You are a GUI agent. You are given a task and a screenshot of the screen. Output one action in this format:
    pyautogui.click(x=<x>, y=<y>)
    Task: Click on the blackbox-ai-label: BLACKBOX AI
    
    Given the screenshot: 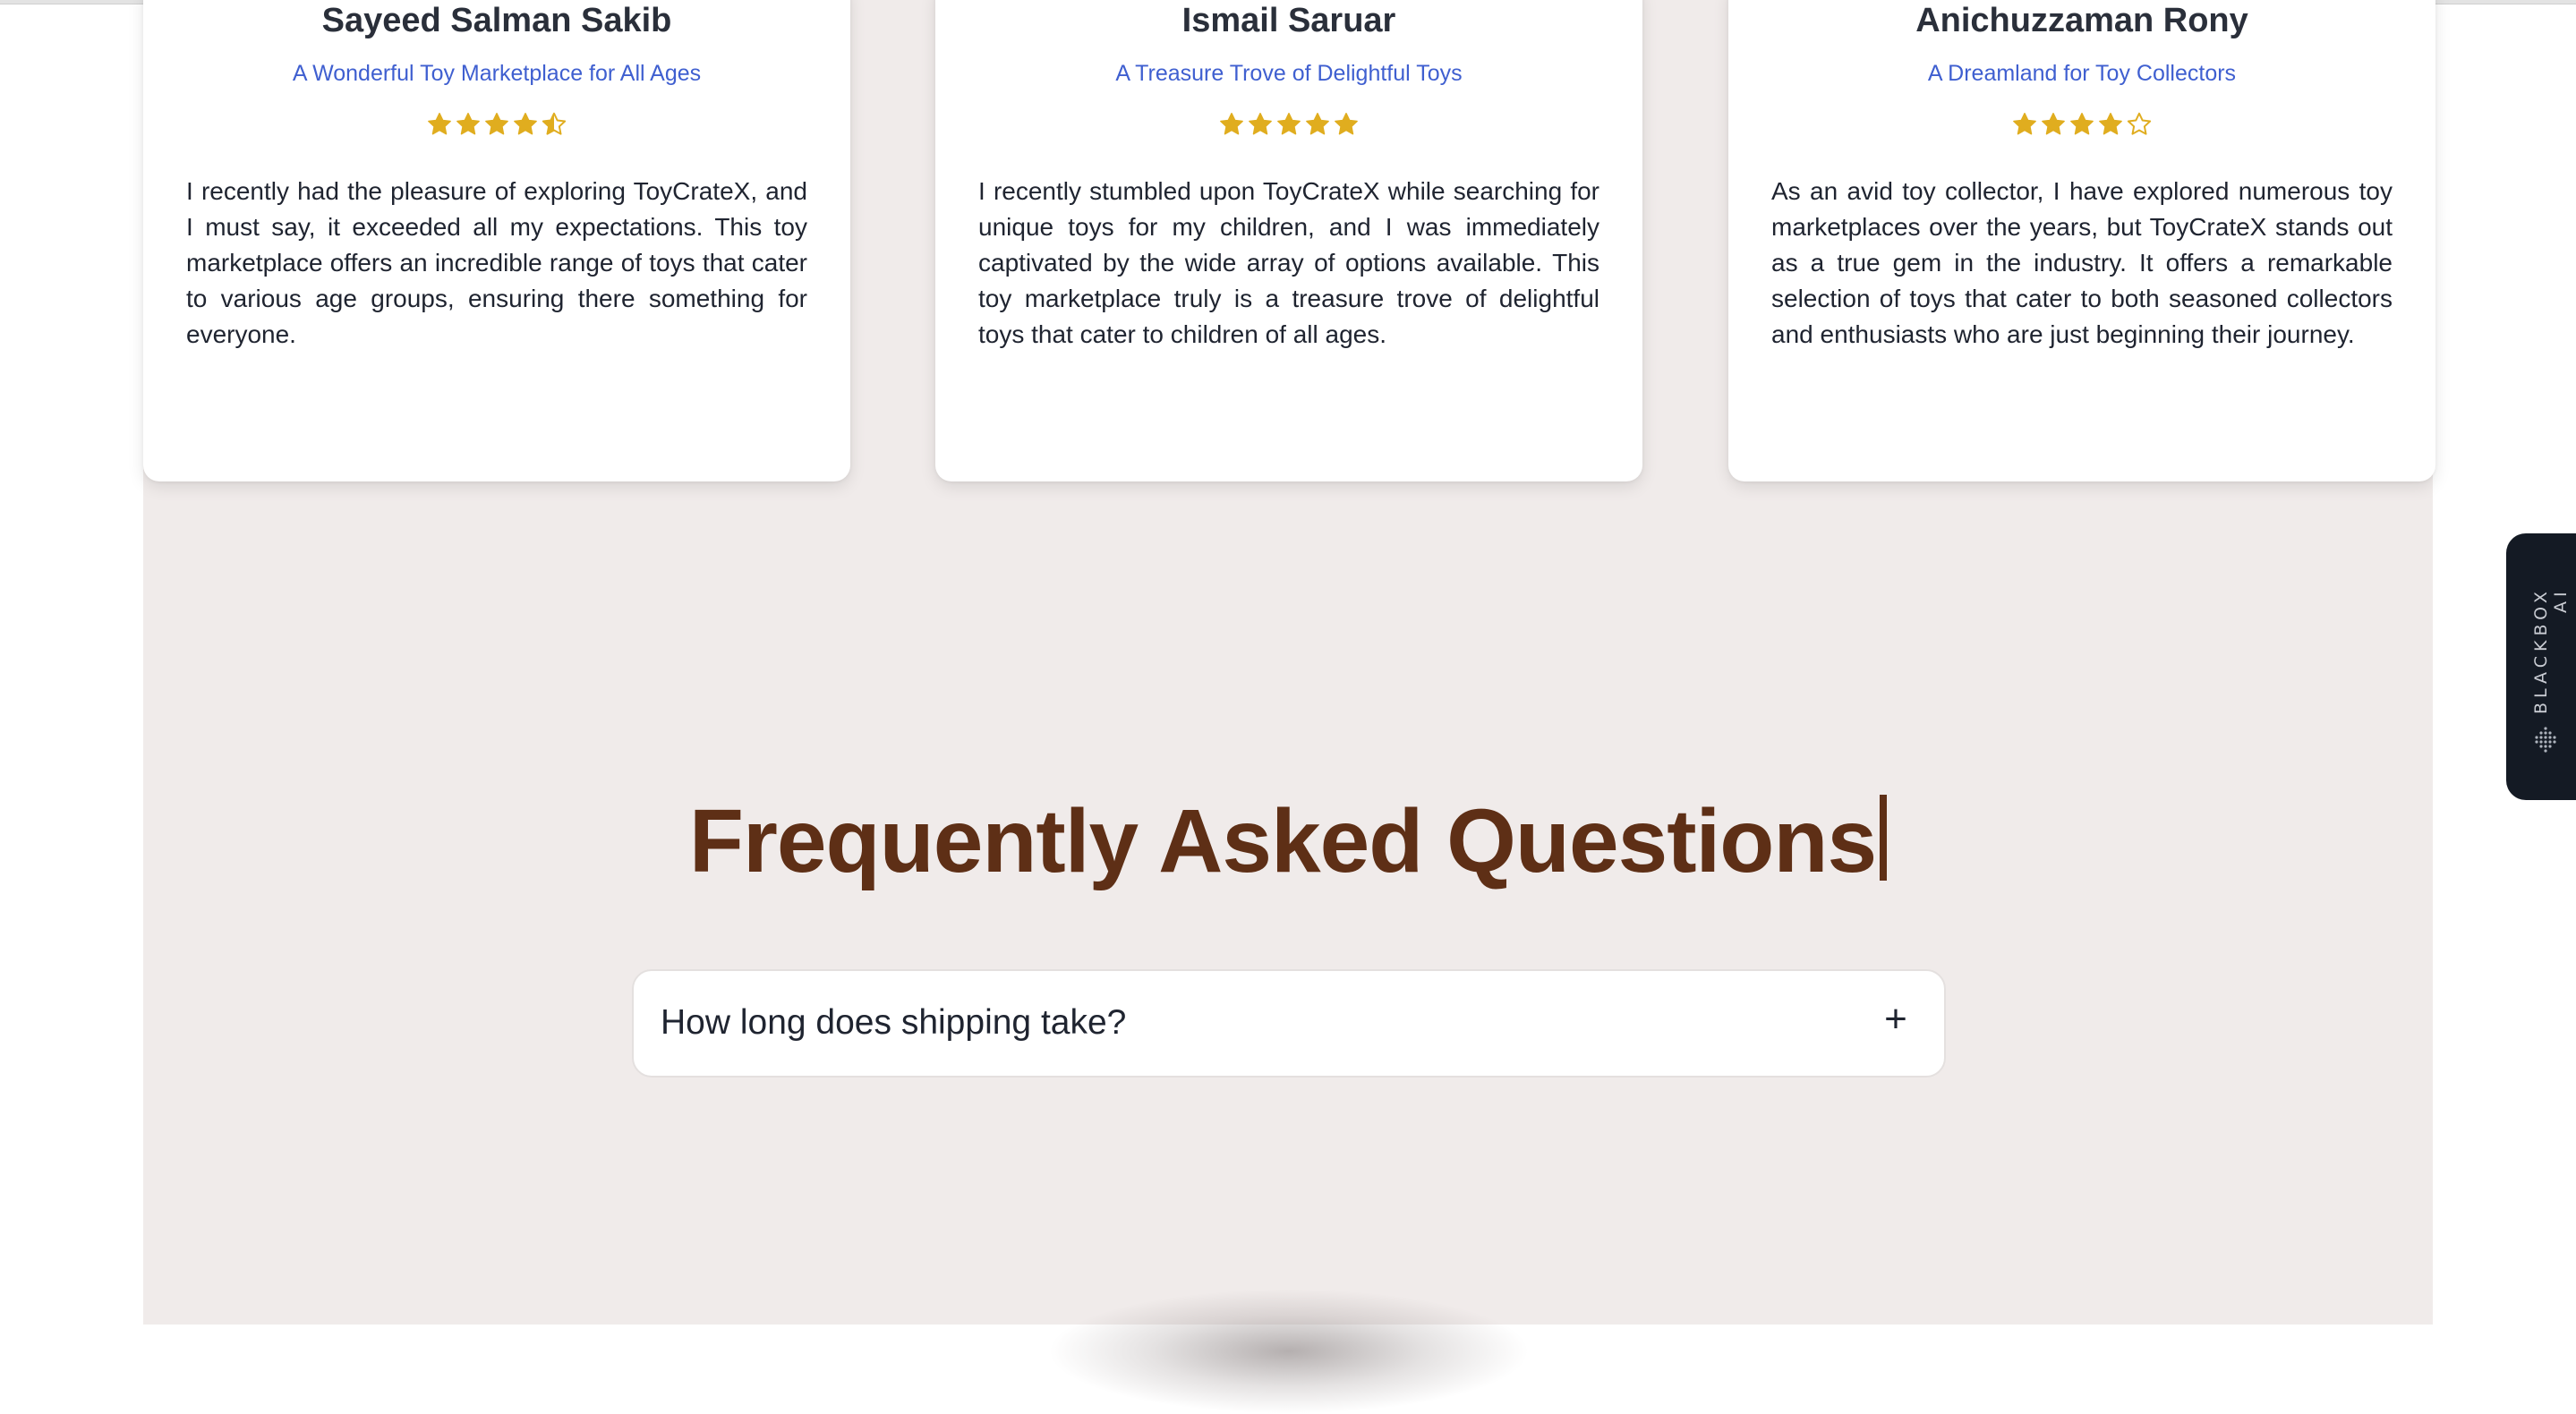 What is the action you would take?
    pyautogui.click(x=2551, y=650)
    